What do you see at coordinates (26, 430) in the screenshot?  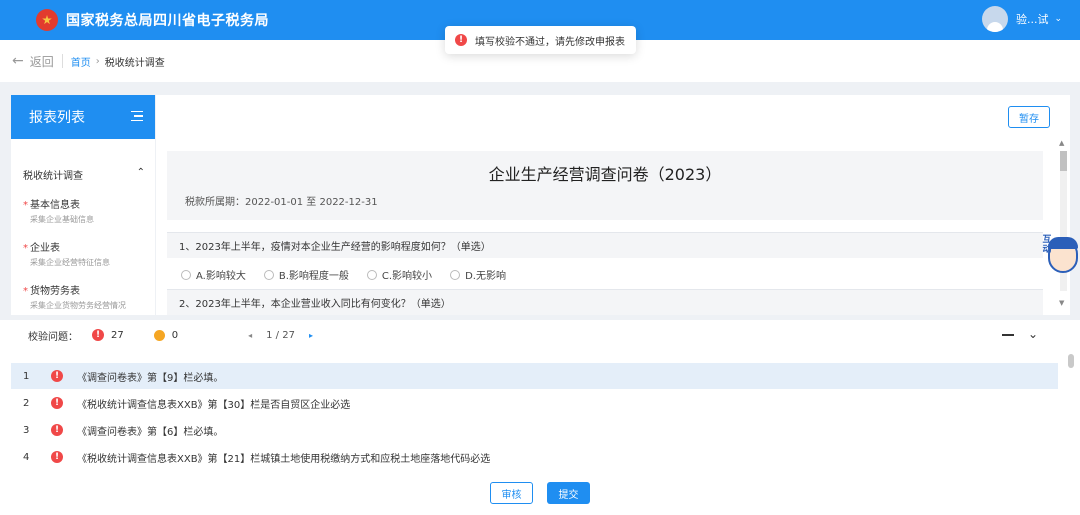 I see `row-number: 3` at bounding box center [26, 430].